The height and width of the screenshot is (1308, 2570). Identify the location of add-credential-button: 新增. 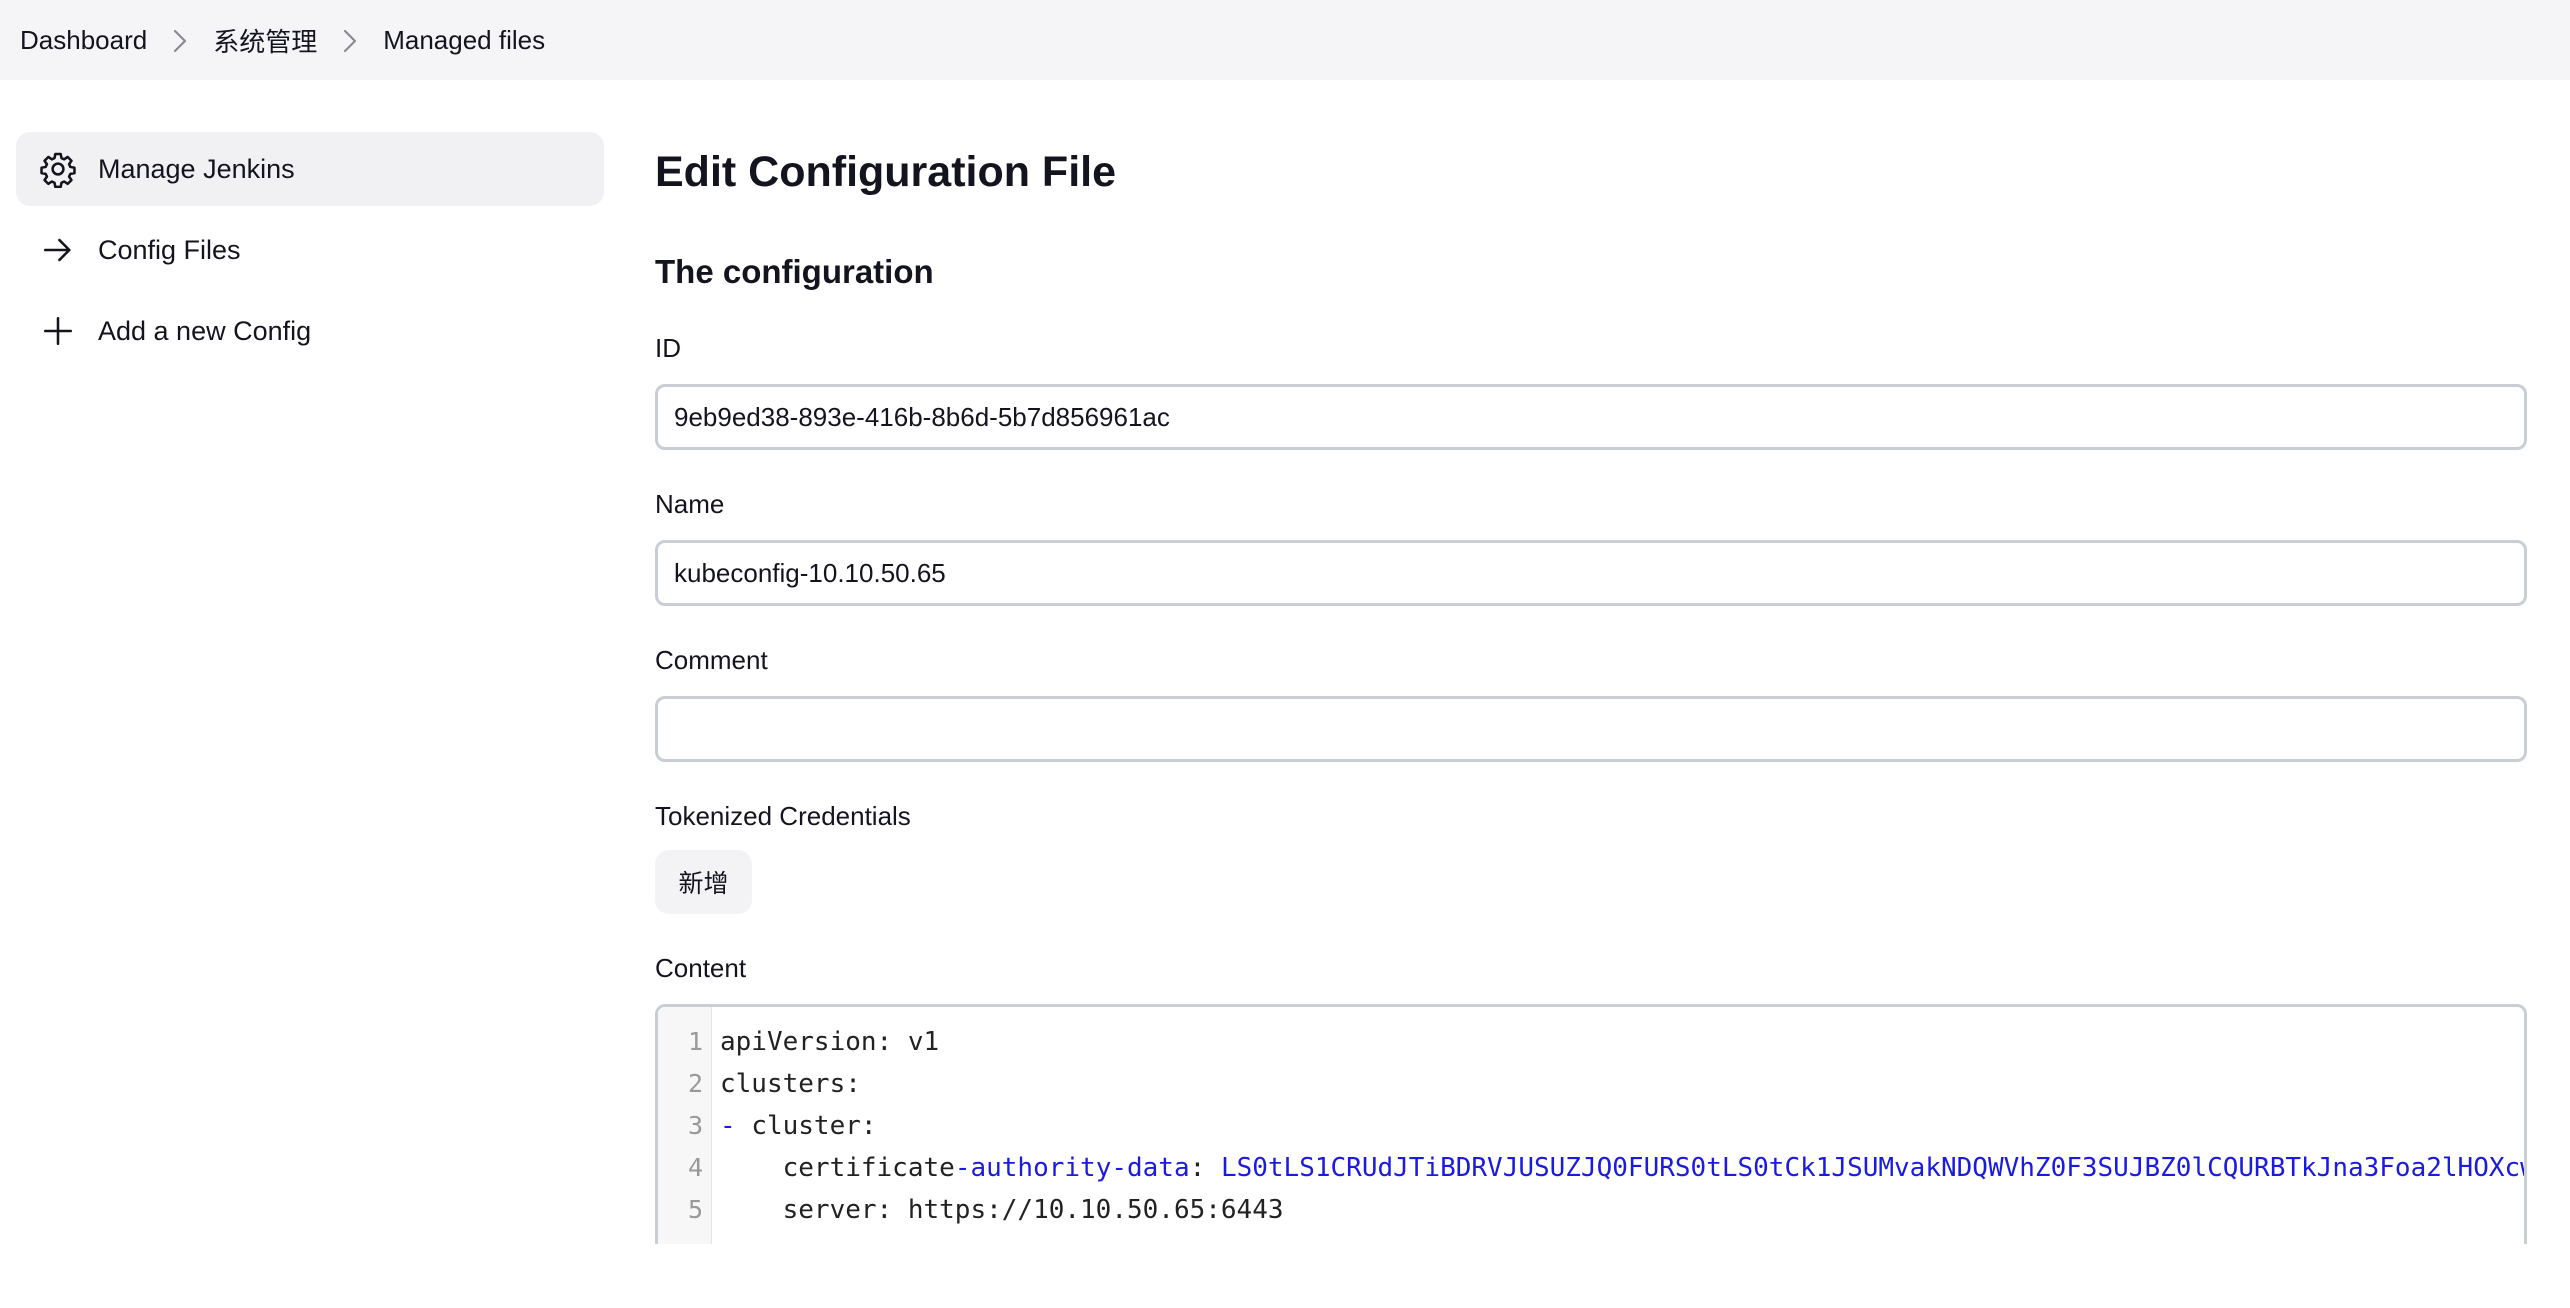
(703, 882).